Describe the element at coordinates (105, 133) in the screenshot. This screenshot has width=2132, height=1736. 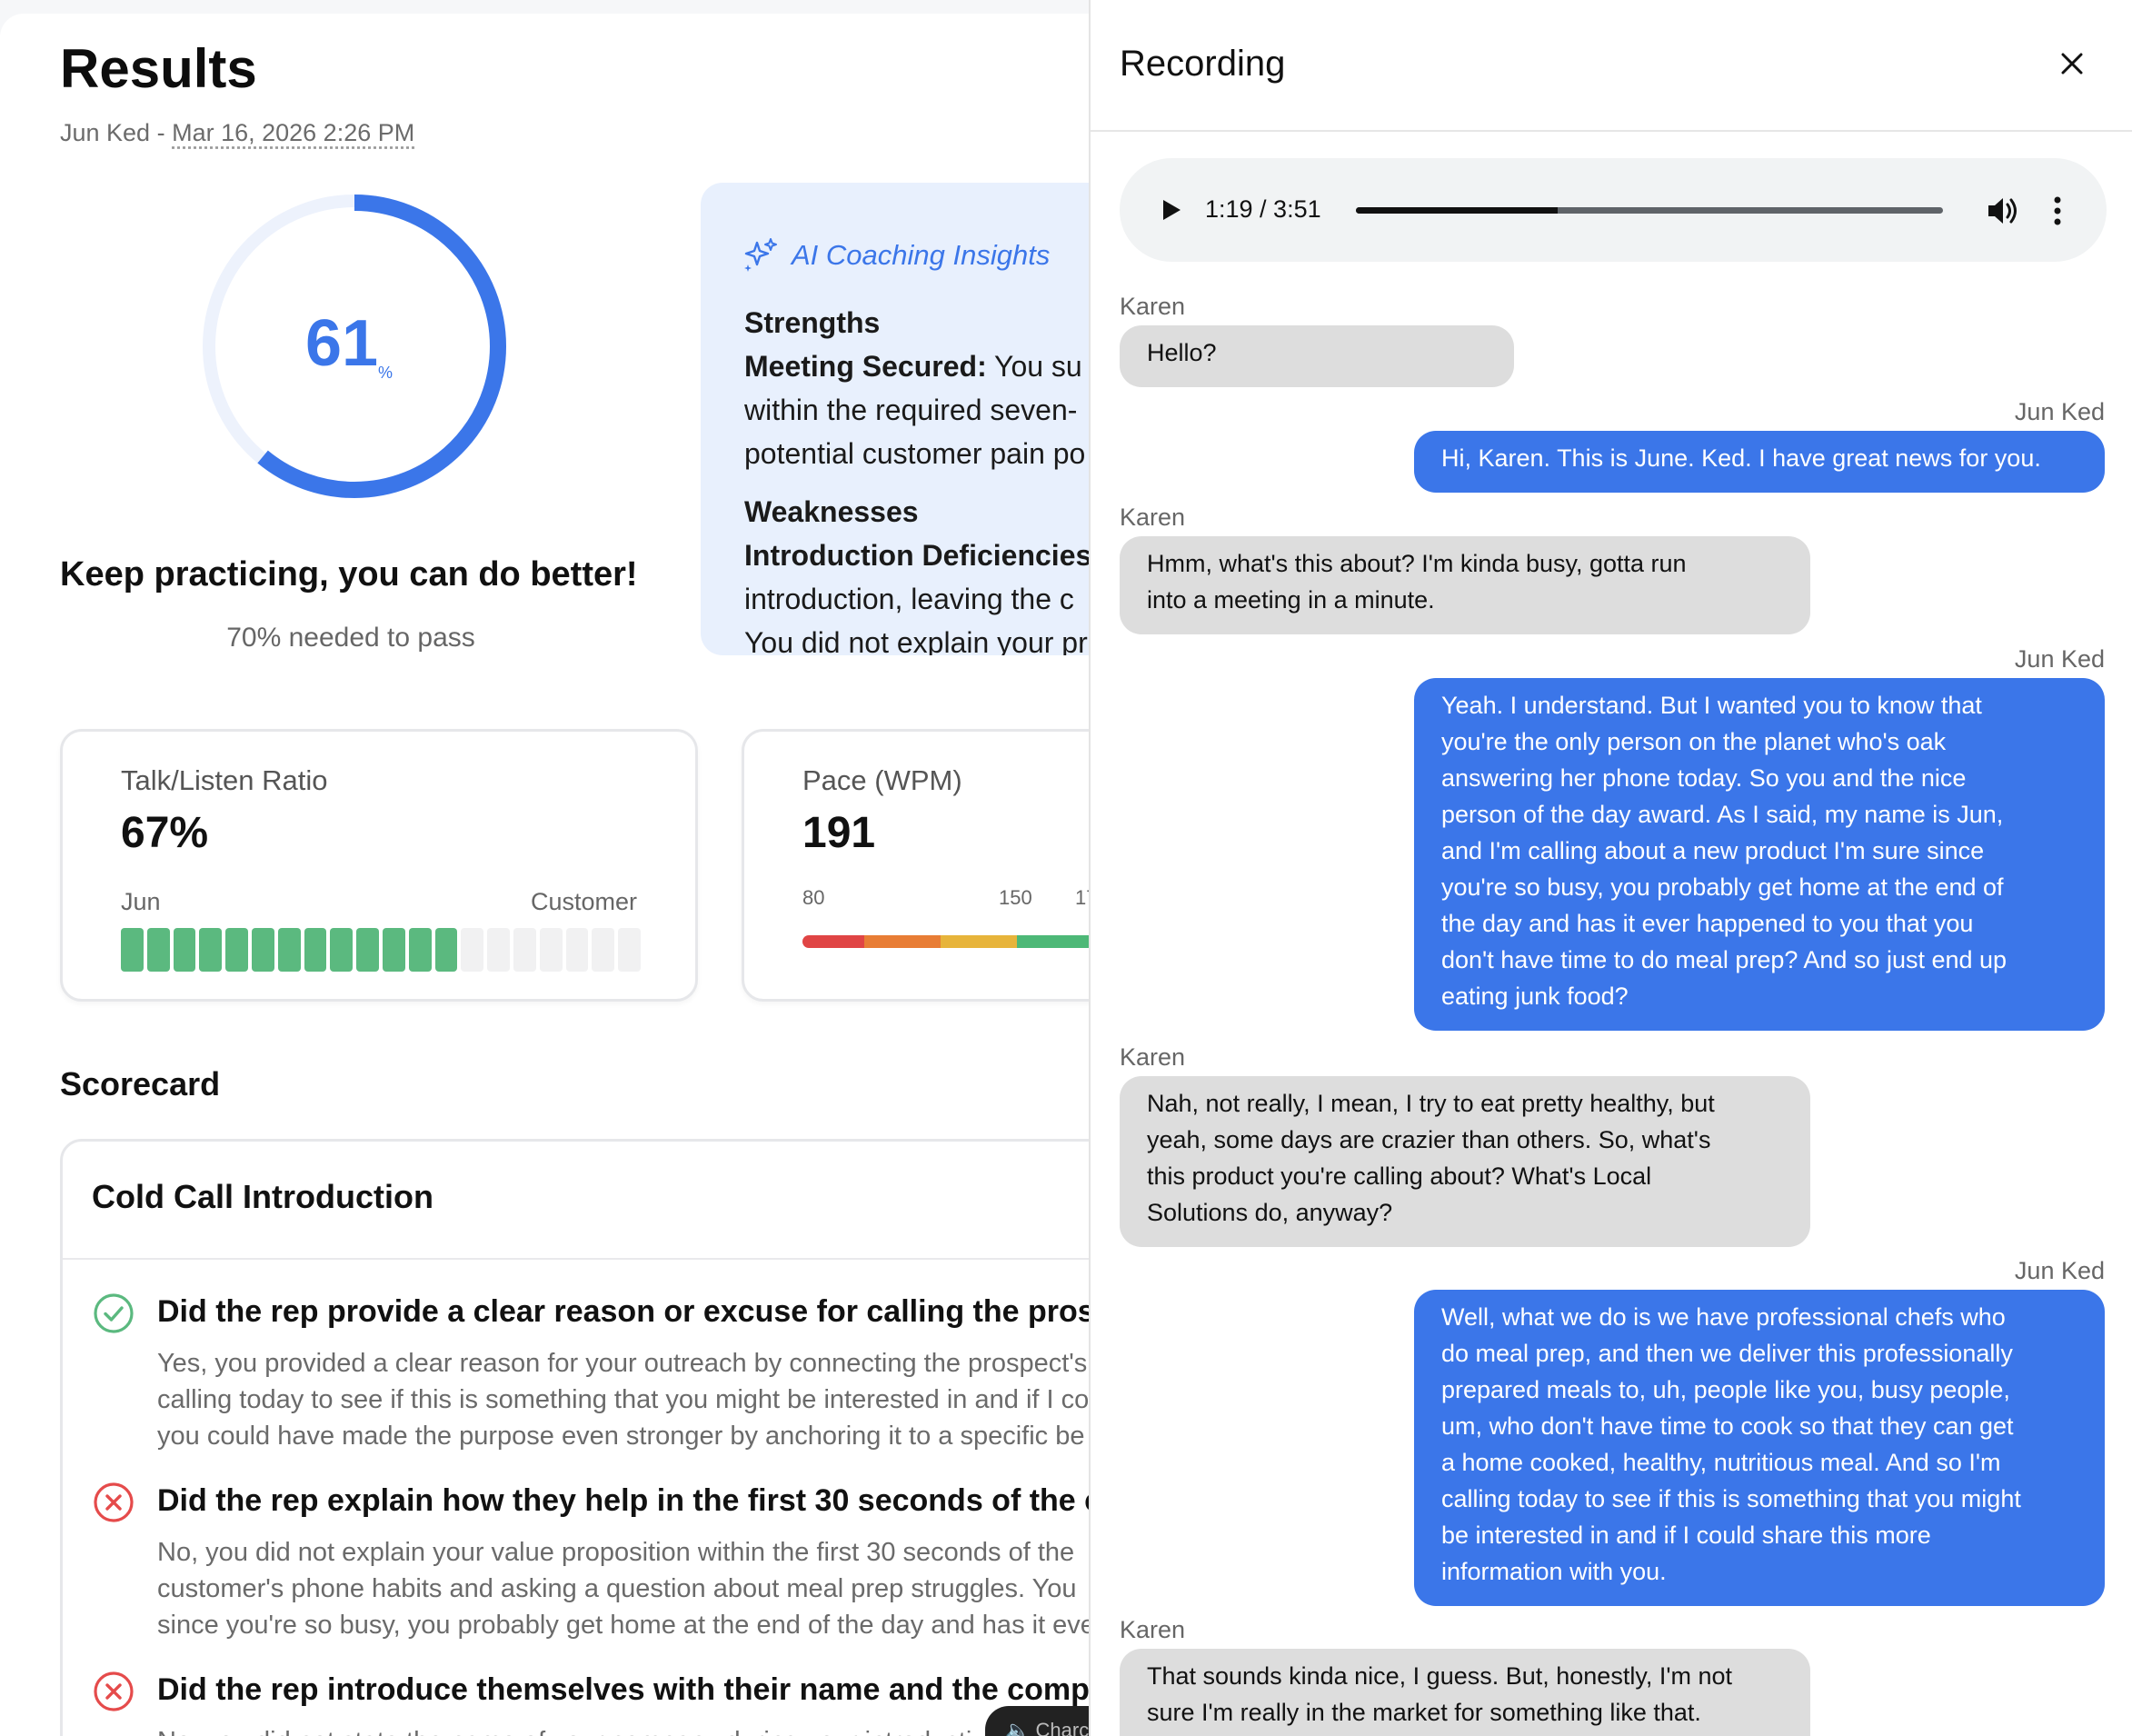
I see `user-name: Jun Ked` at that location.